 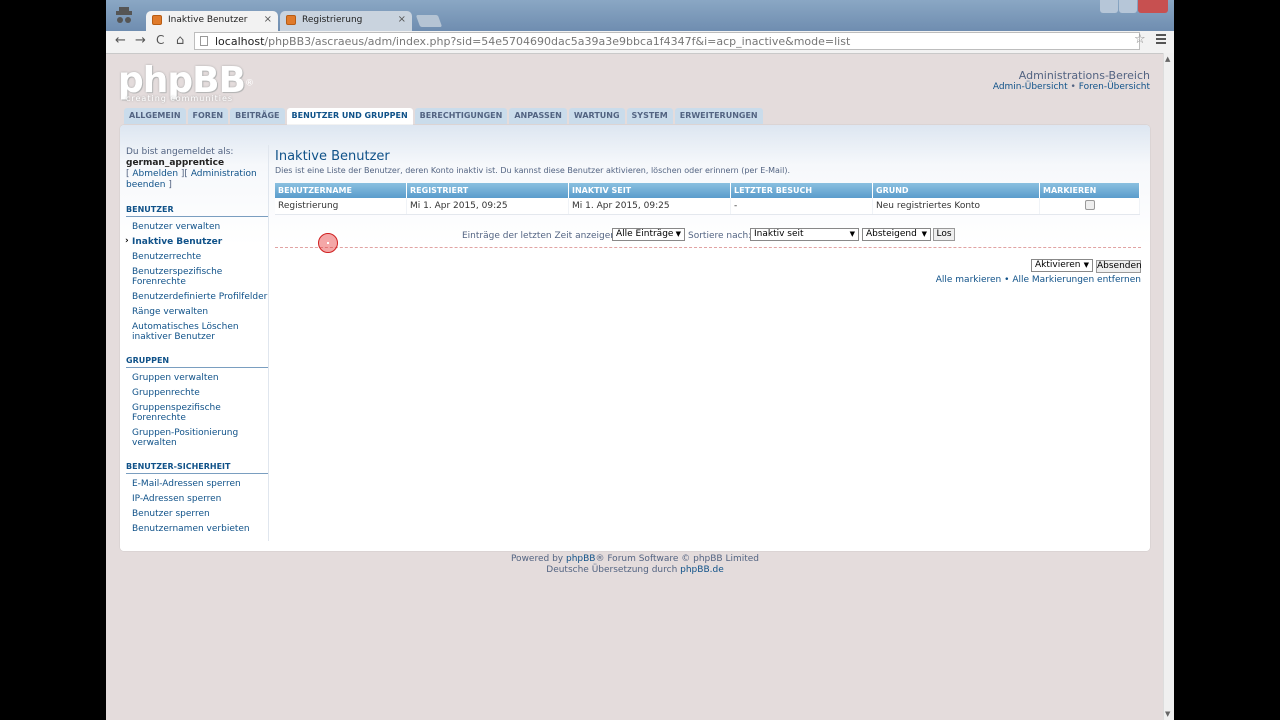 What do you see at coordinates (944, 234) in the screenshot?
I see `go-button: Los` at bounding box center [944, 234].